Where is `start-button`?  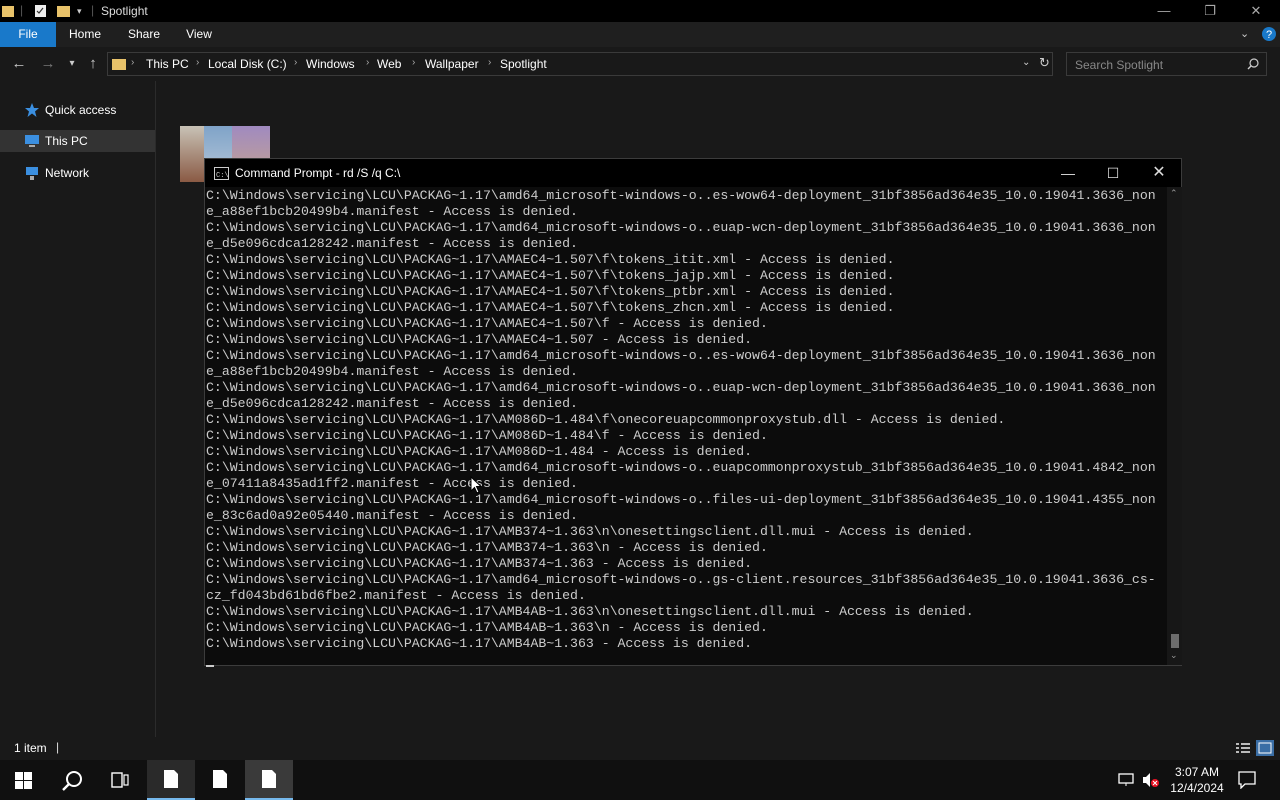
start-button is located at coordinates (24, 780).